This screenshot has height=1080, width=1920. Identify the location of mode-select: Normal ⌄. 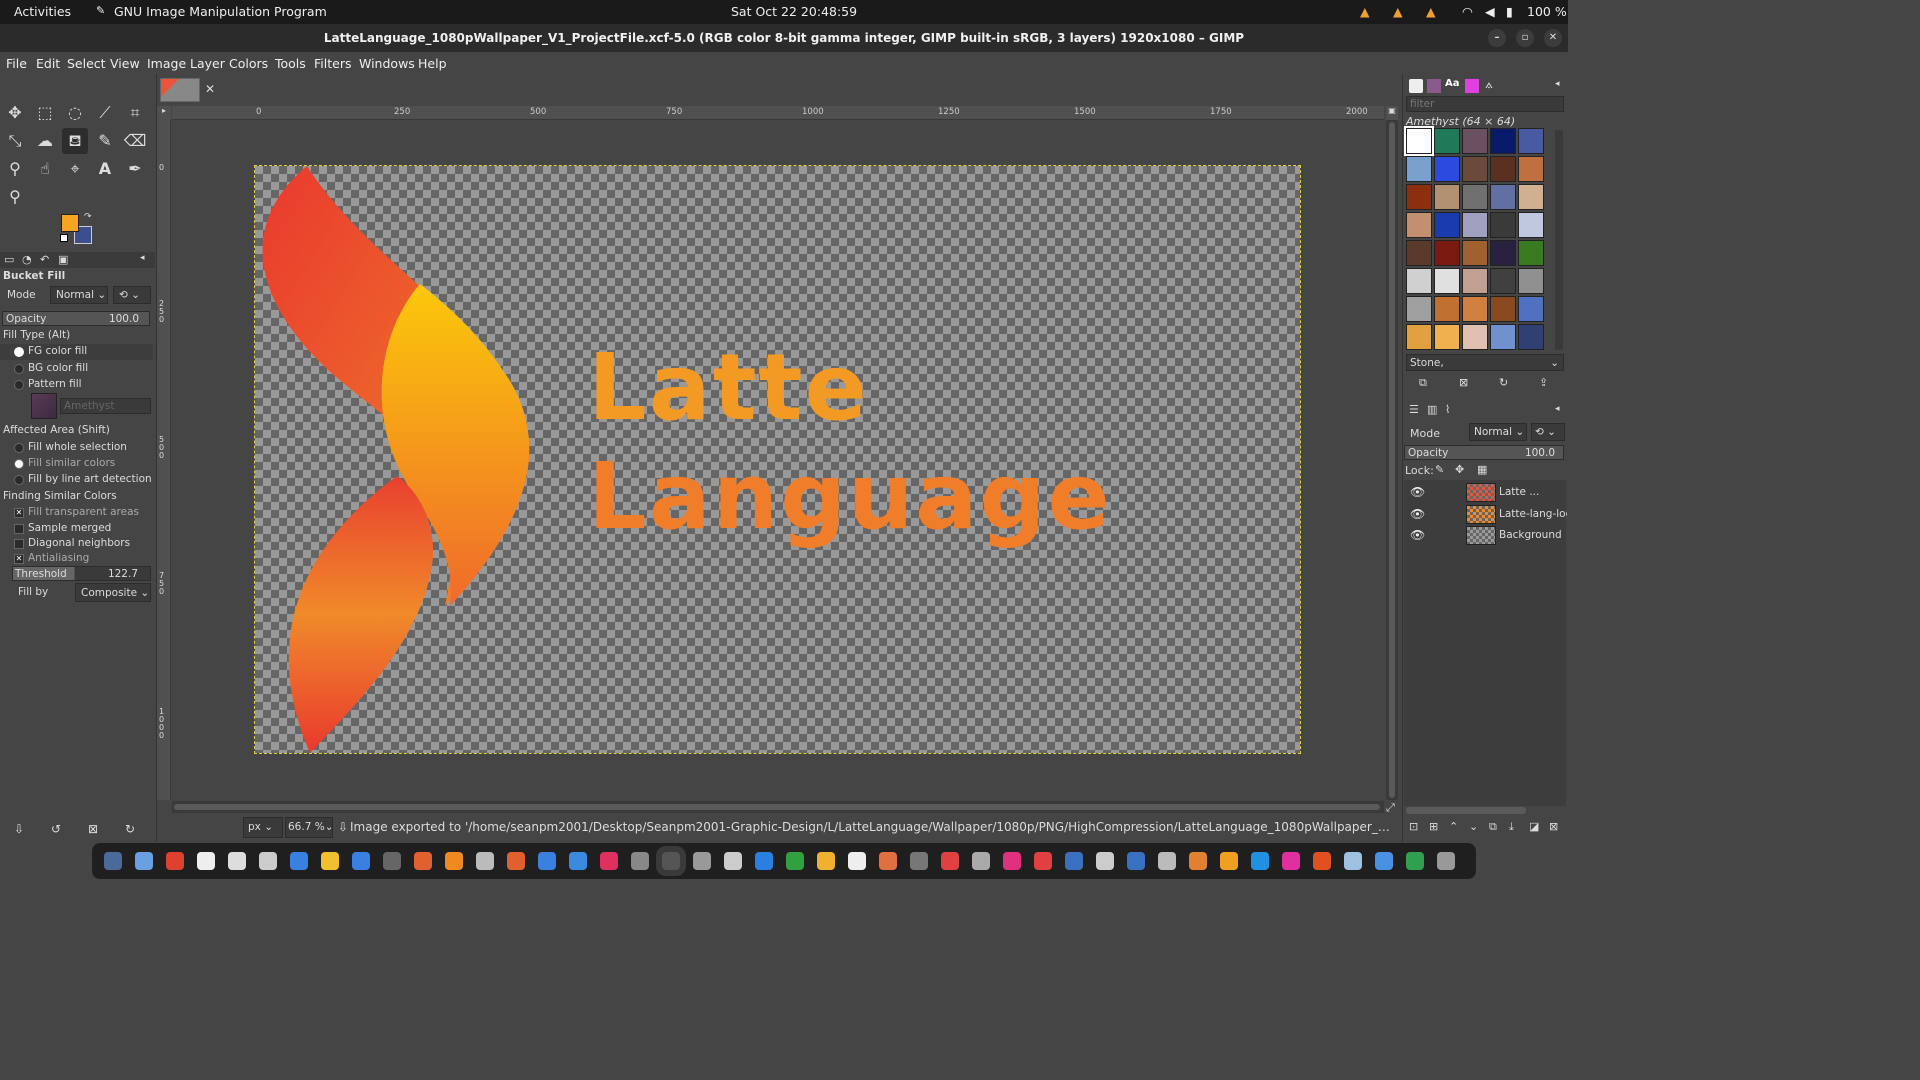
(79, 295).